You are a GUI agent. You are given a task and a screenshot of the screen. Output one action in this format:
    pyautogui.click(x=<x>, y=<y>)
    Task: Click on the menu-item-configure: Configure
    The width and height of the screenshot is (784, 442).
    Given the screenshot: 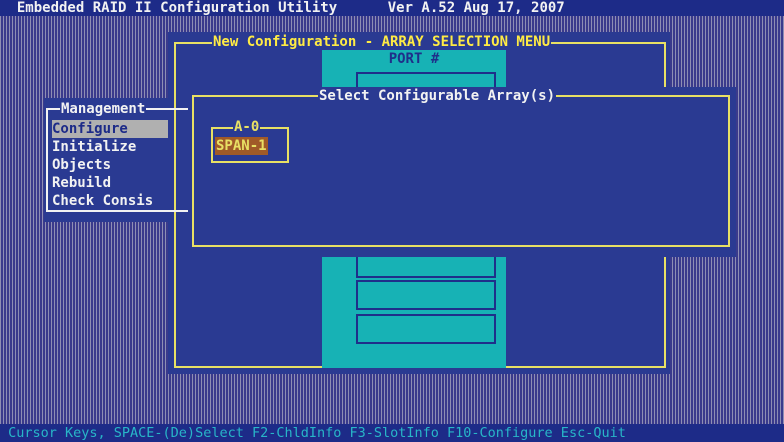 What is the action you would take?
    pyautogui.click(x=110, y=129)
    